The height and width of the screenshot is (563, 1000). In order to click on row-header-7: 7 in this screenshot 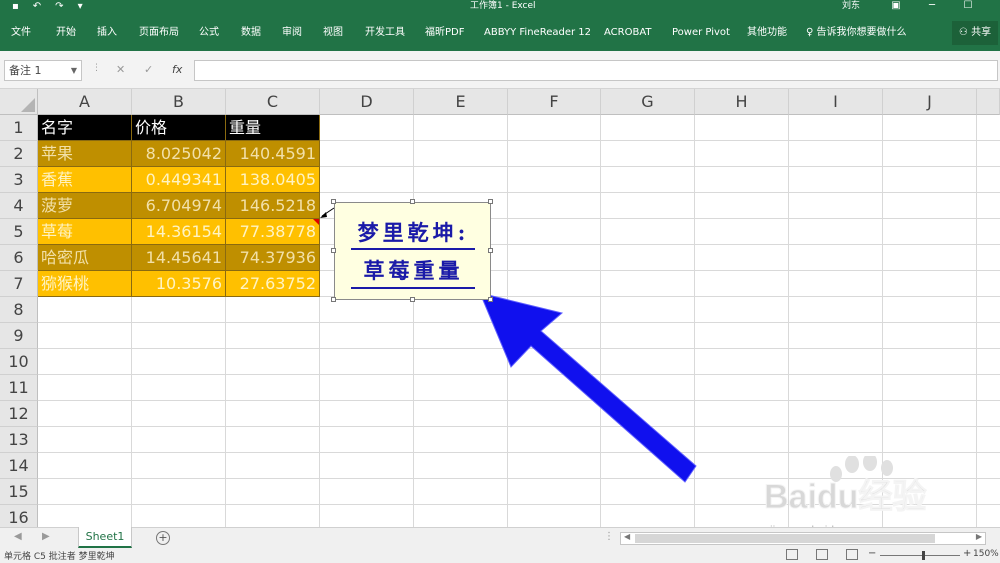, I will do `click(19, 284)`.